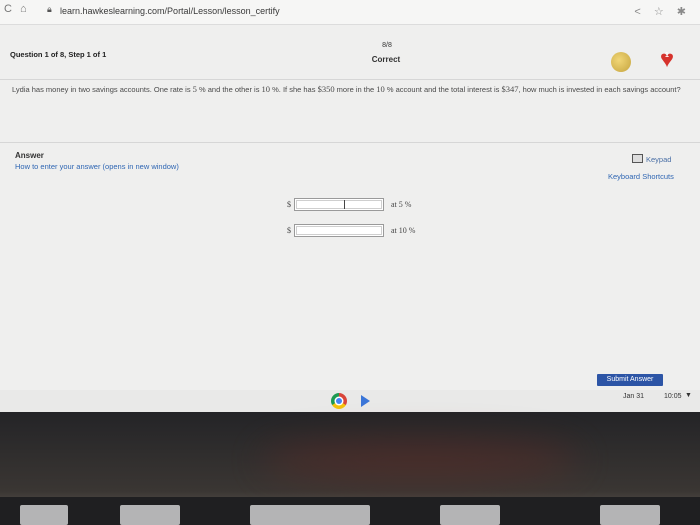 This screenshot has height=525, width=700. I want to click on keypad-button: Keypad, so click(651, 159).